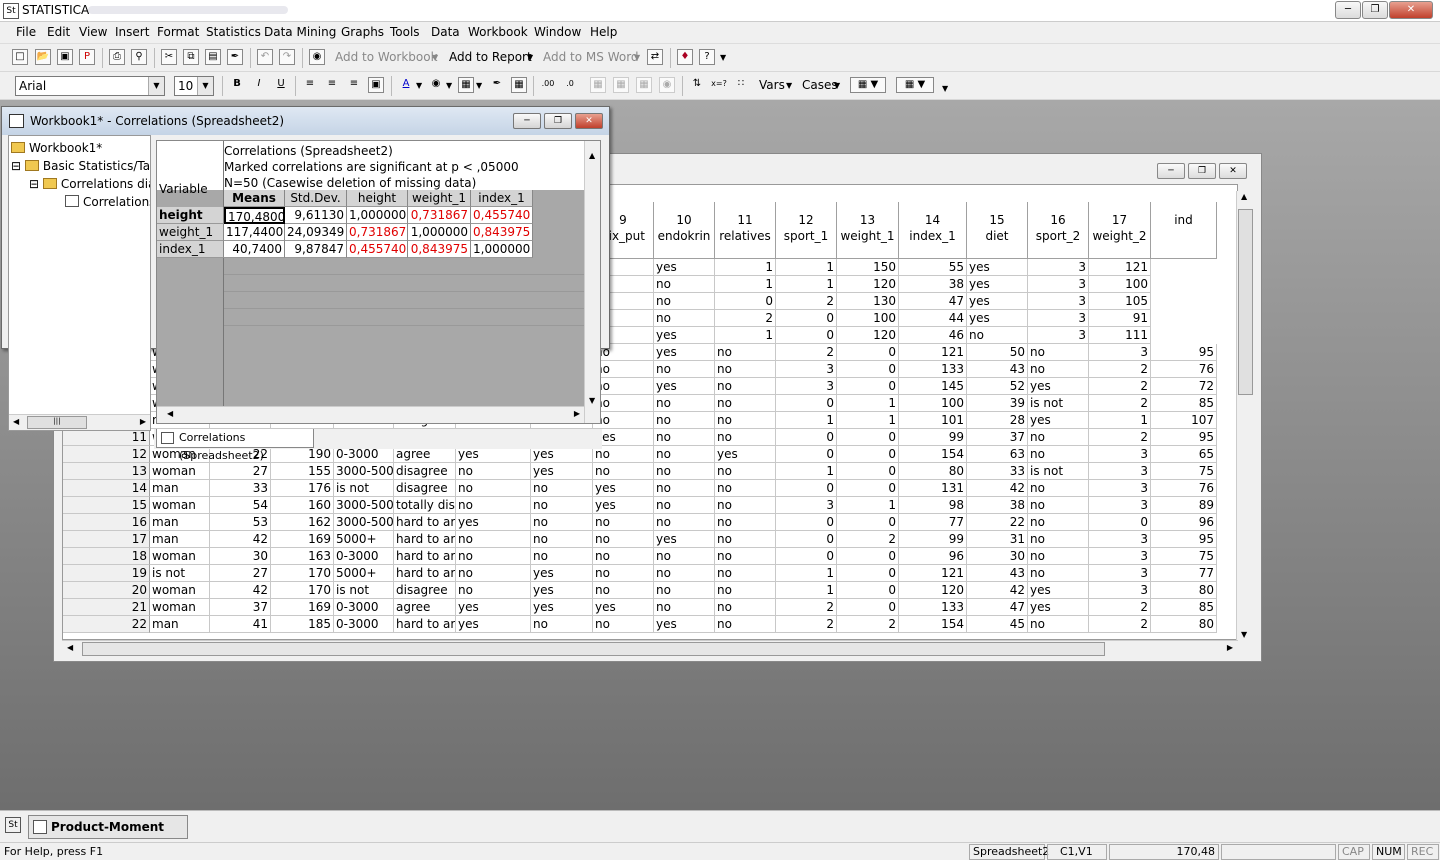 This screenshot has height=860, width=1440. I want to click on corr-hscrollbar: ◀ ▶, so click(370, 414).